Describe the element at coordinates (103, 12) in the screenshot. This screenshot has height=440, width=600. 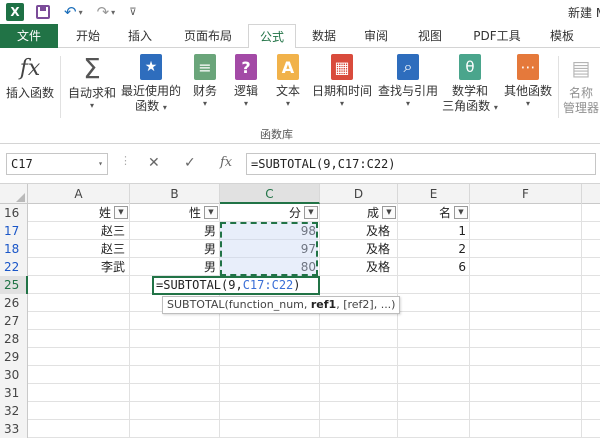
I see `redo-icon: ↷` at that location.